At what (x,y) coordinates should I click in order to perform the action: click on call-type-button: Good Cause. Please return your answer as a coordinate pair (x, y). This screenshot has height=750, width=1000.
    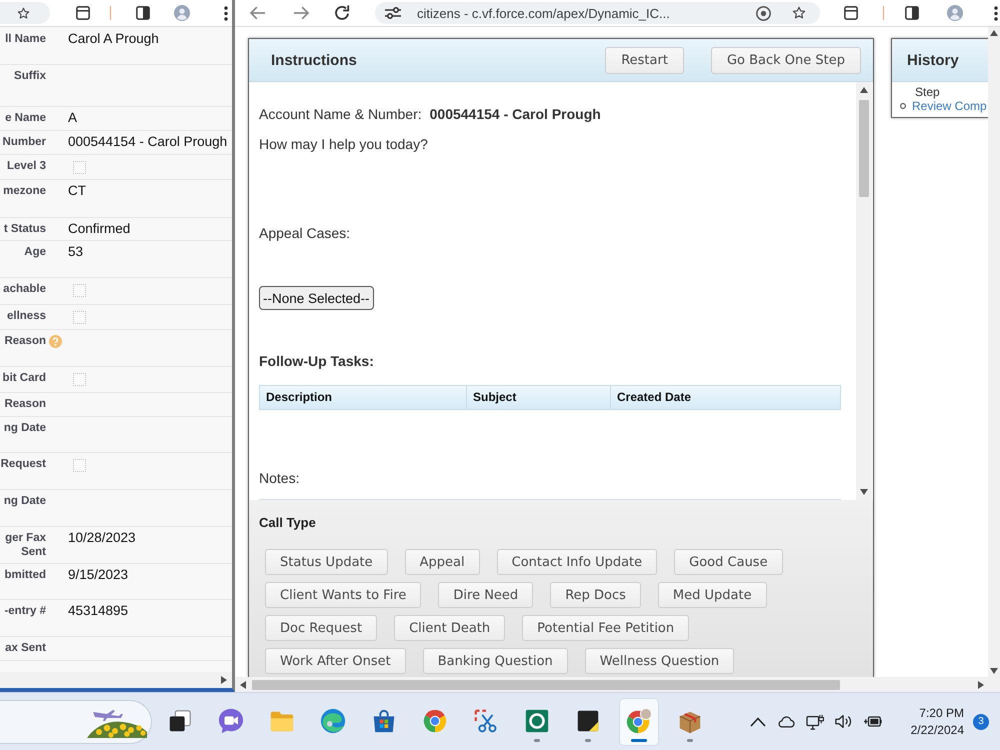
    Looking at the image, I should click on (728, 562).